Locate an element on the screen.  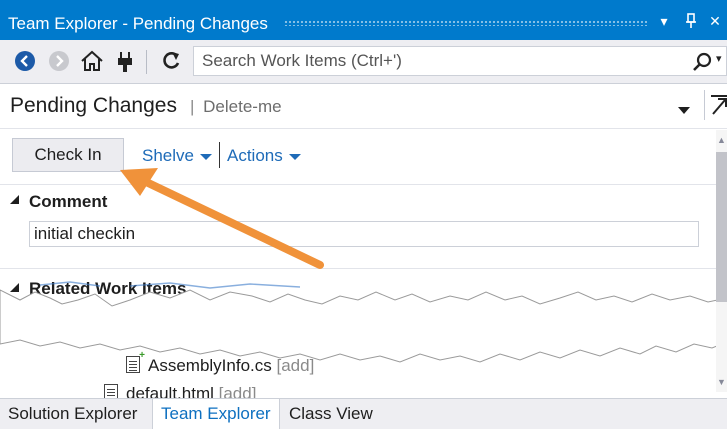
search-input is located at coordinates (434, 61).